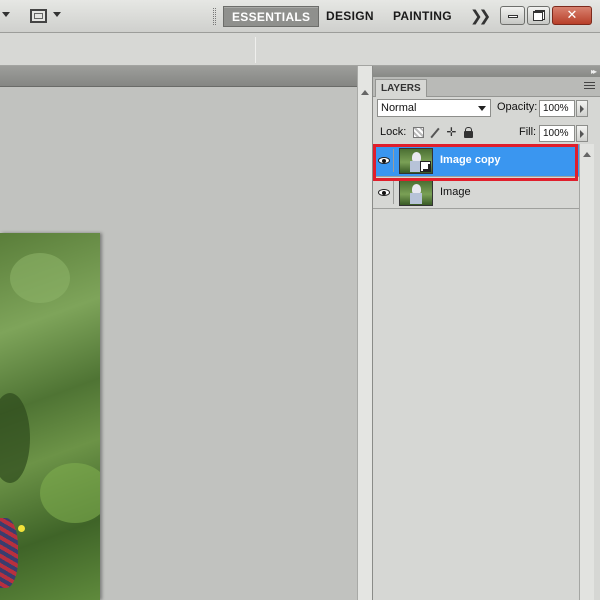  What do you see at coordinates (350, 16) in the screenshot?
I see `workspace-design-button: DESIGN` at bounding box center [350, 16].